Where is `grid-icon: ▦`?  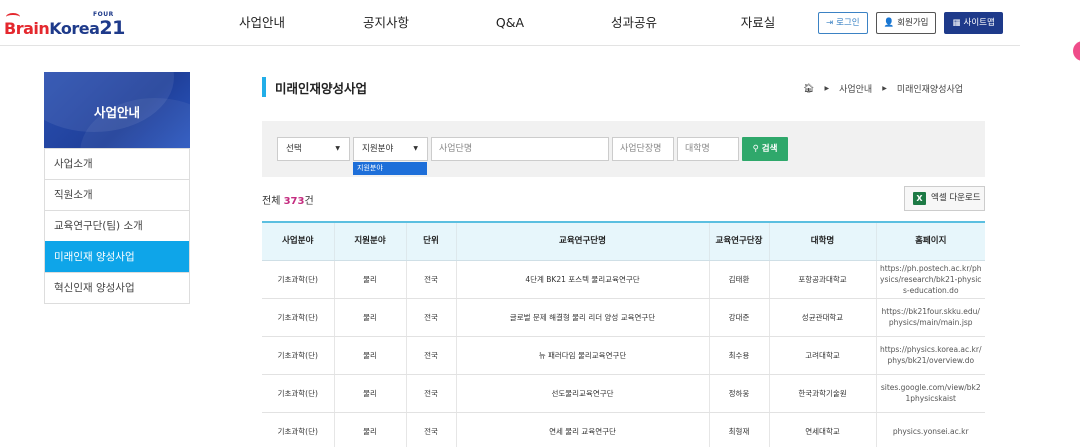 grid-icon: ▦ is located at coordinates (956, 23).